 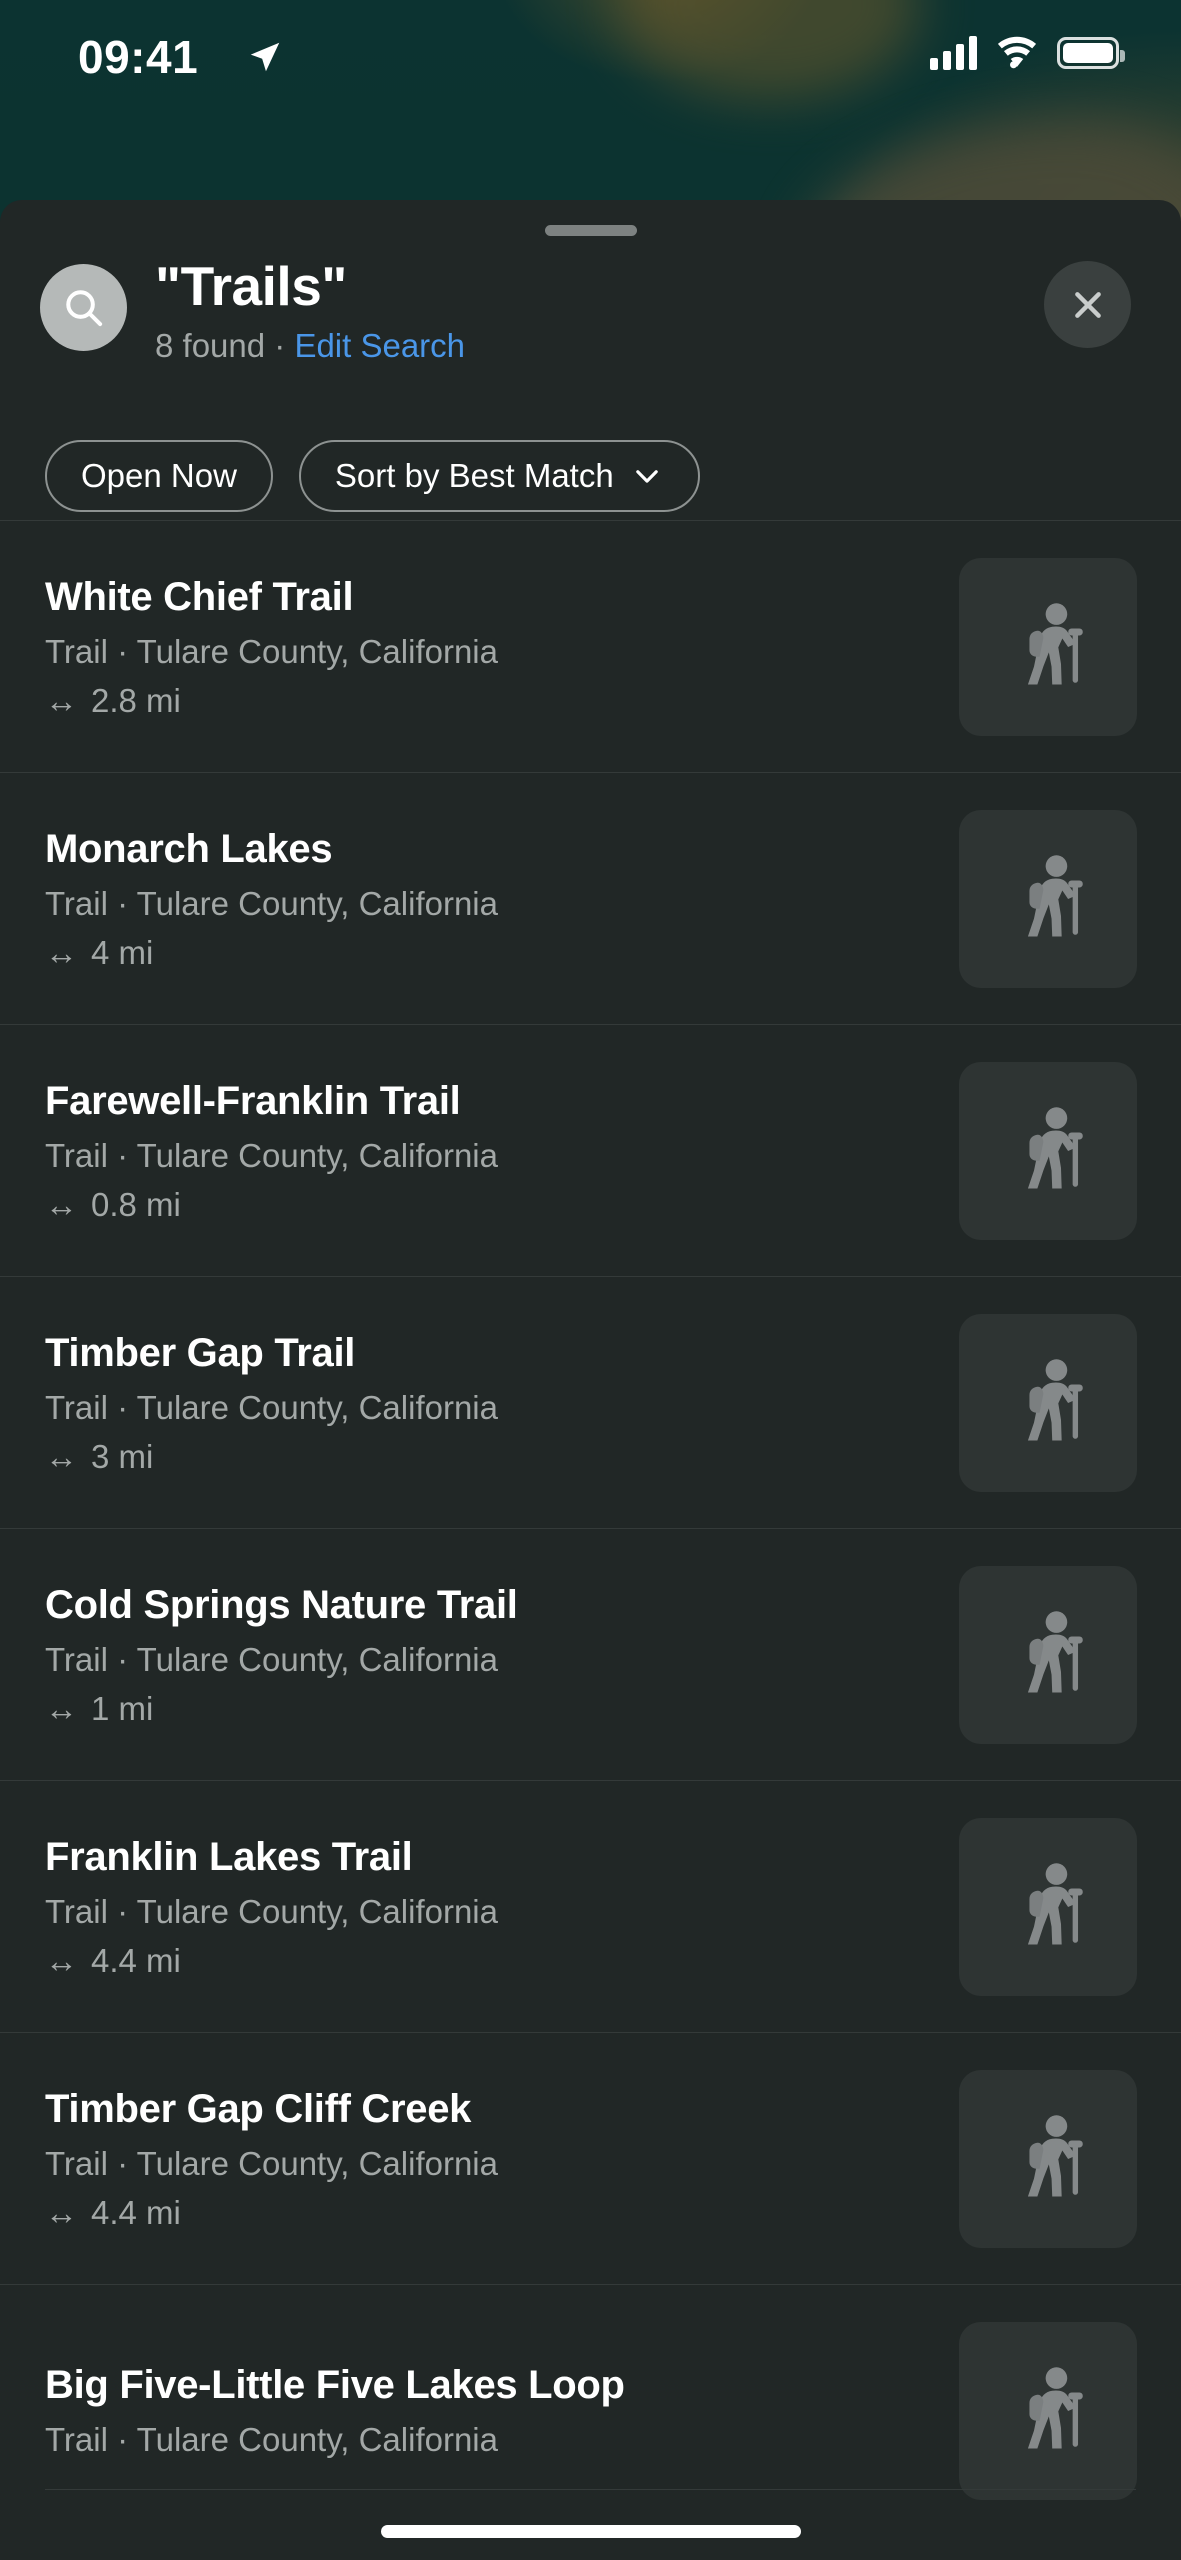 What do you see at coordinates (646, 476) in the screenshot?
I see `chevron-down-icon` at bounding box center [646, 476].